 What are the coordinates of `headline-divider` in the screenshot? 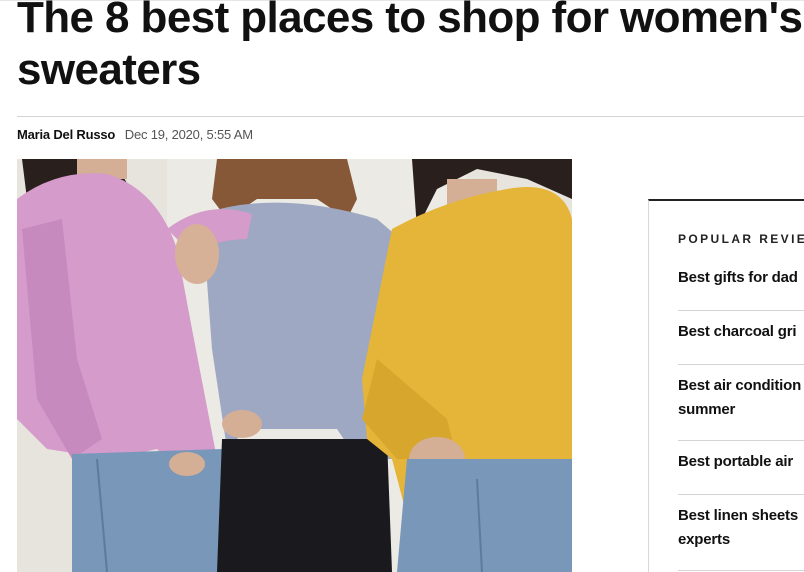 It's located at (410, 116).